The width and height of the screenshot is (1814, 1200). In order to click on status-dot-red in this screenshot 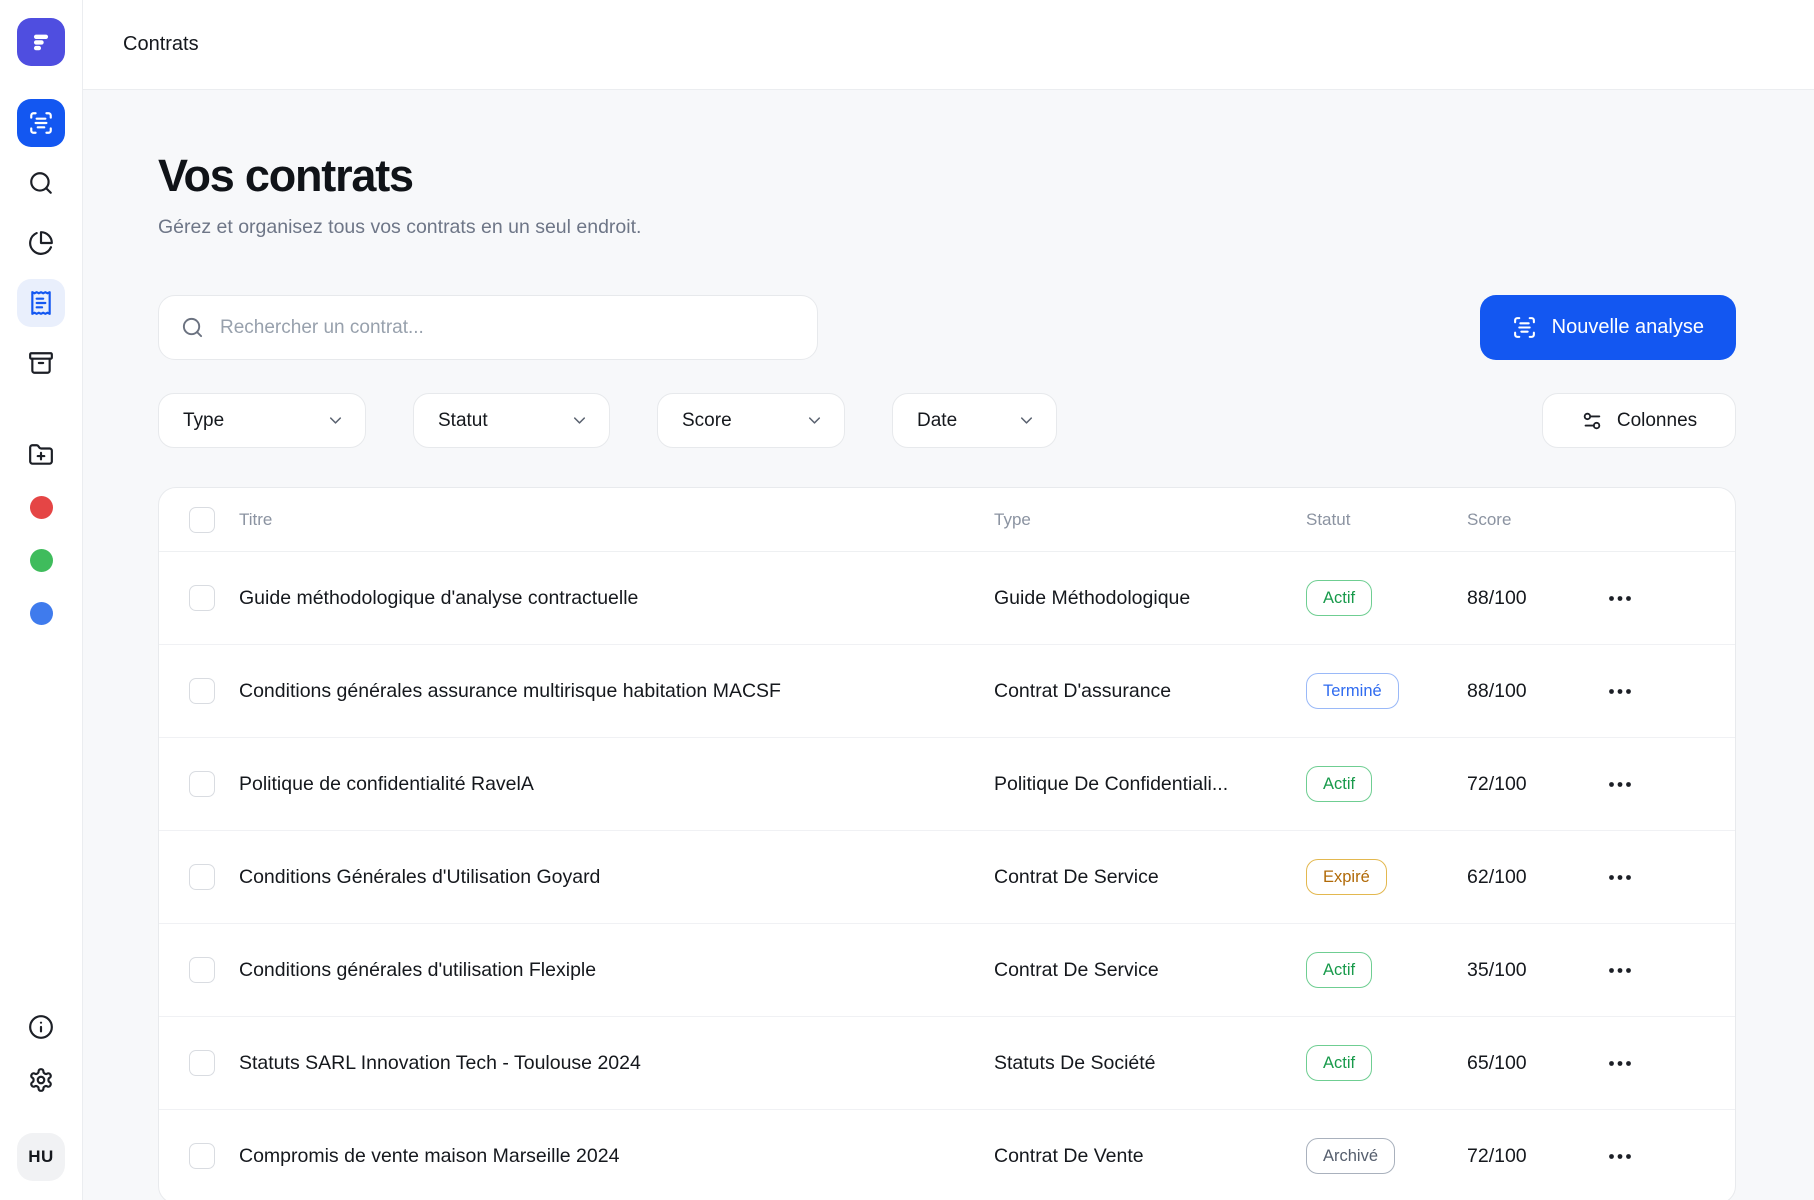, I will do `click(41, 507)`.